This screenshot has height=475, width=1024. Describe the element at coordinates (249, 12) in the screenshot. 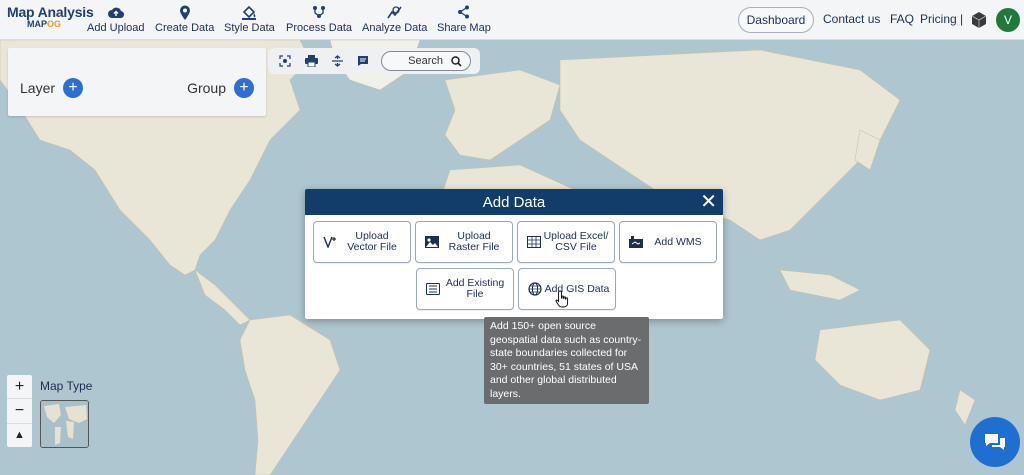

I see `paint-bucket-icon` at that location.